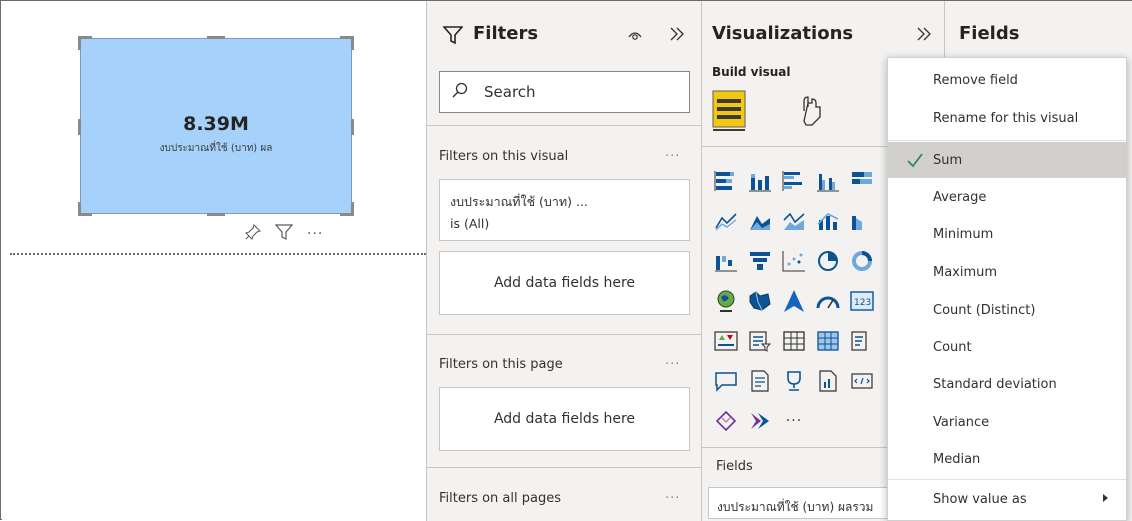 The width and height of the screenshot is (1132, 521). I want to click on search-placeholder: Search, so click(510, 92).